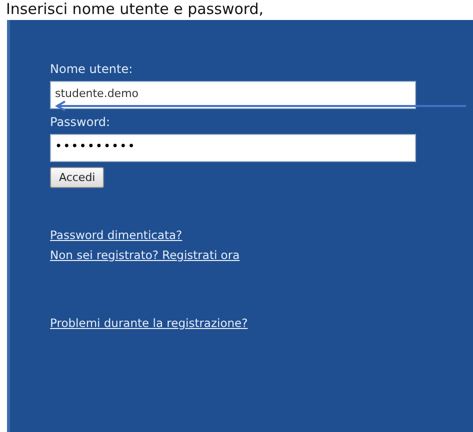 This screenshot has height=432, width=473. Describe the element at coordinates (233, 148) in the screenshot. I see `password-field: ••••••••••` at that location.